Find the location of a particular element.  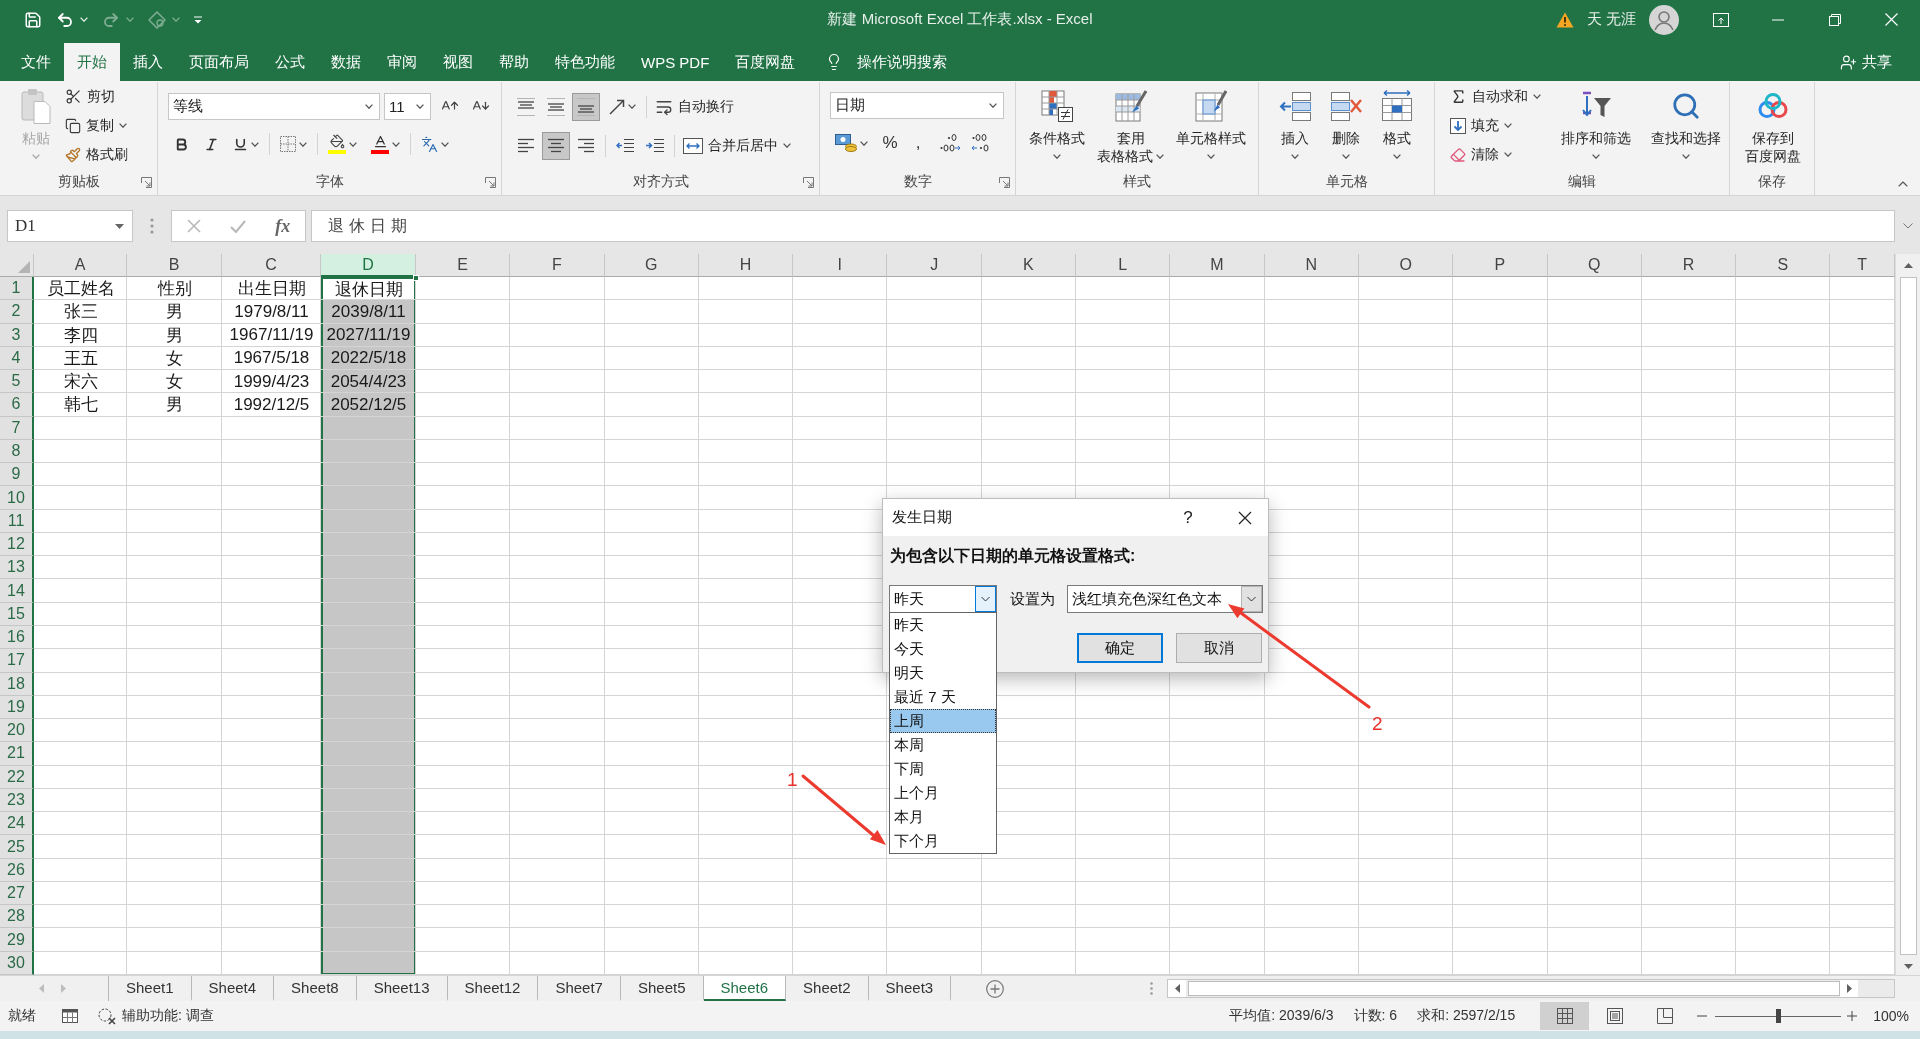

row-header: 15 is located at coordinates (17, 614).